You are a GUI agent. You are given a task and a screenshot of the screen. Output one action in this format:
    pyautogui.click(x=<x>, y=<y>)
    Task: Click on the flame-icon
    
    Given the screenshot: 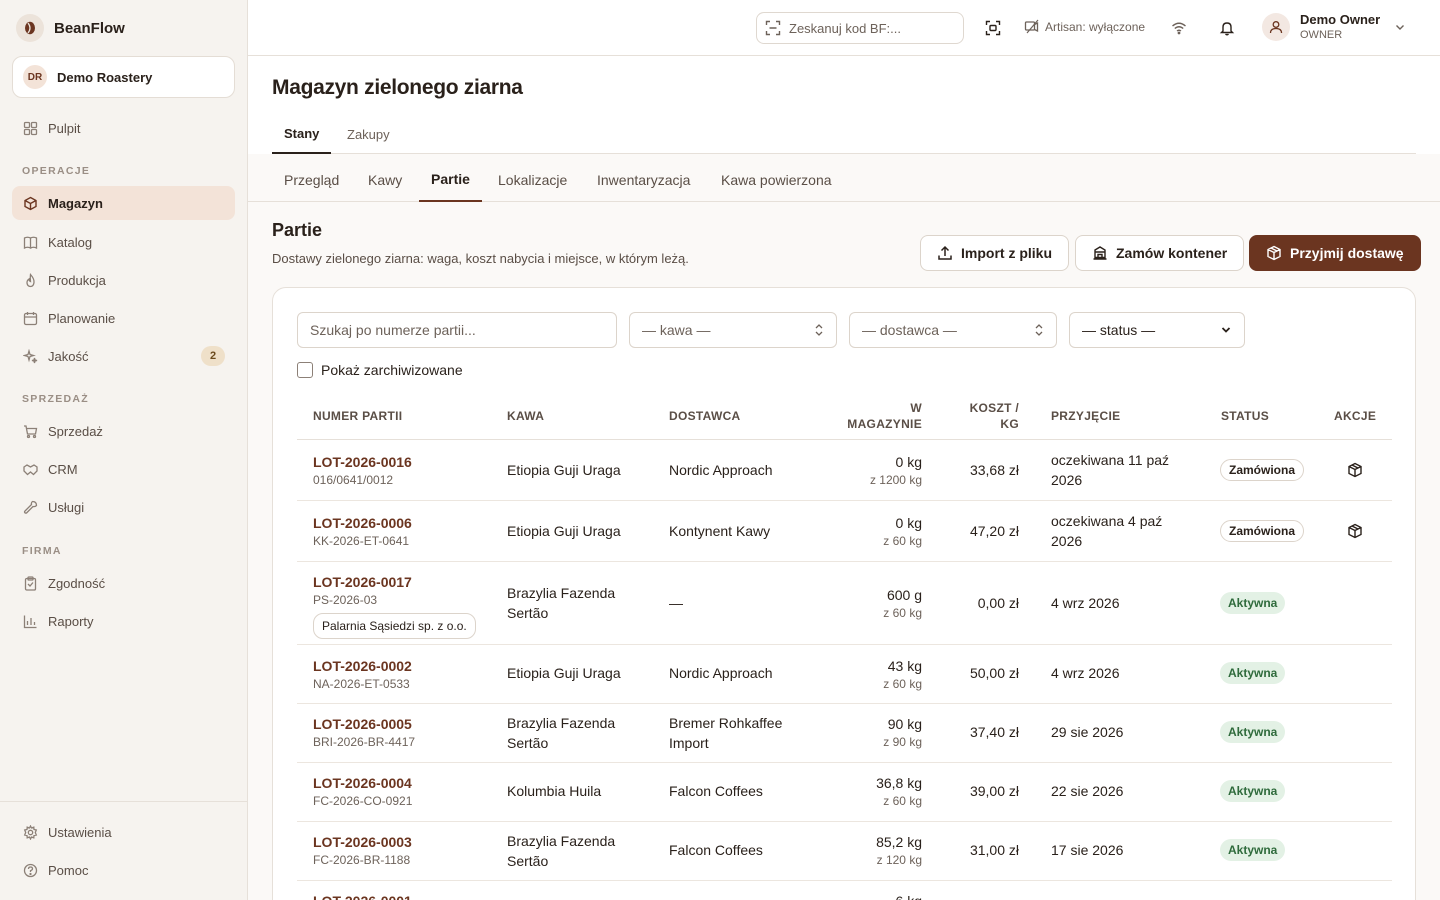 What is the action you would take?
    pyautogui.click(x=30, y=280)
    